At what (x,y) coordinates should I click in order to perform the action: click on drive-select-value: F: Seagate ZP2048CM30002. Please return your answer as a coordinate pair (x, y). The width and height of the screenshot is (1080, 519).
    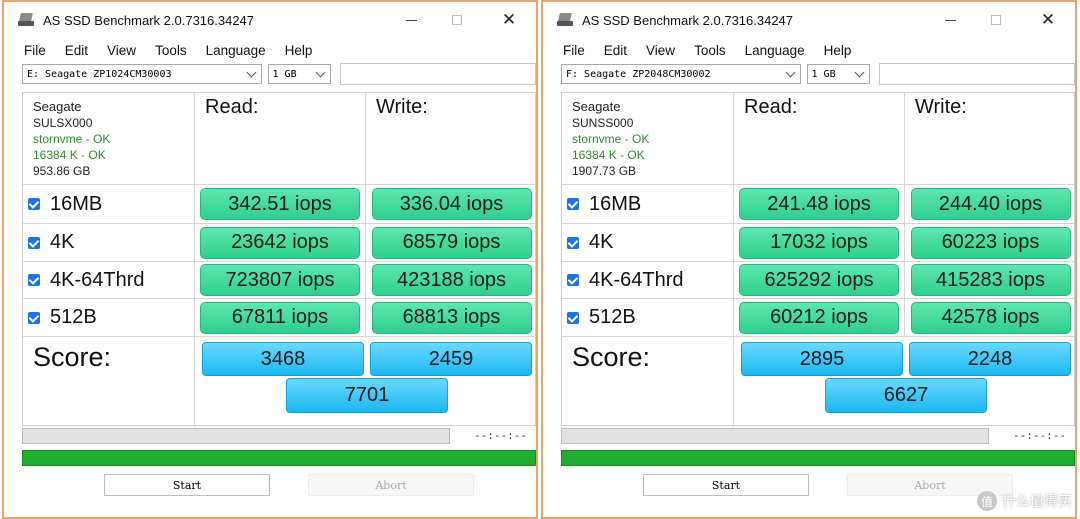
    Looking at the image, I should click on (638, 74).